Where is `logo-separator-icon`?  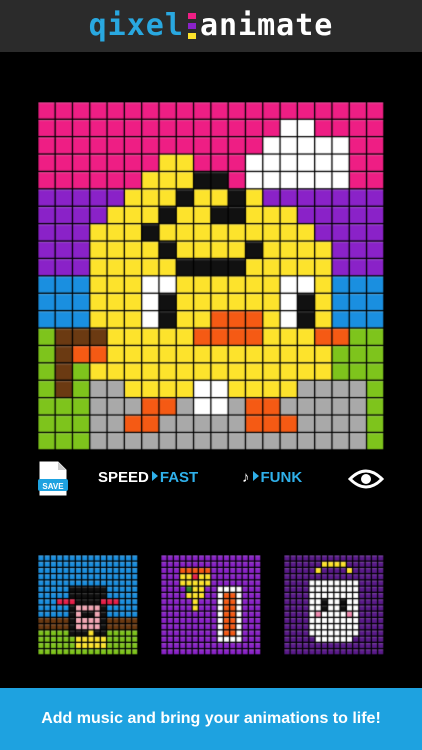 logo-separator-icon is located at coordinates (191, 26).